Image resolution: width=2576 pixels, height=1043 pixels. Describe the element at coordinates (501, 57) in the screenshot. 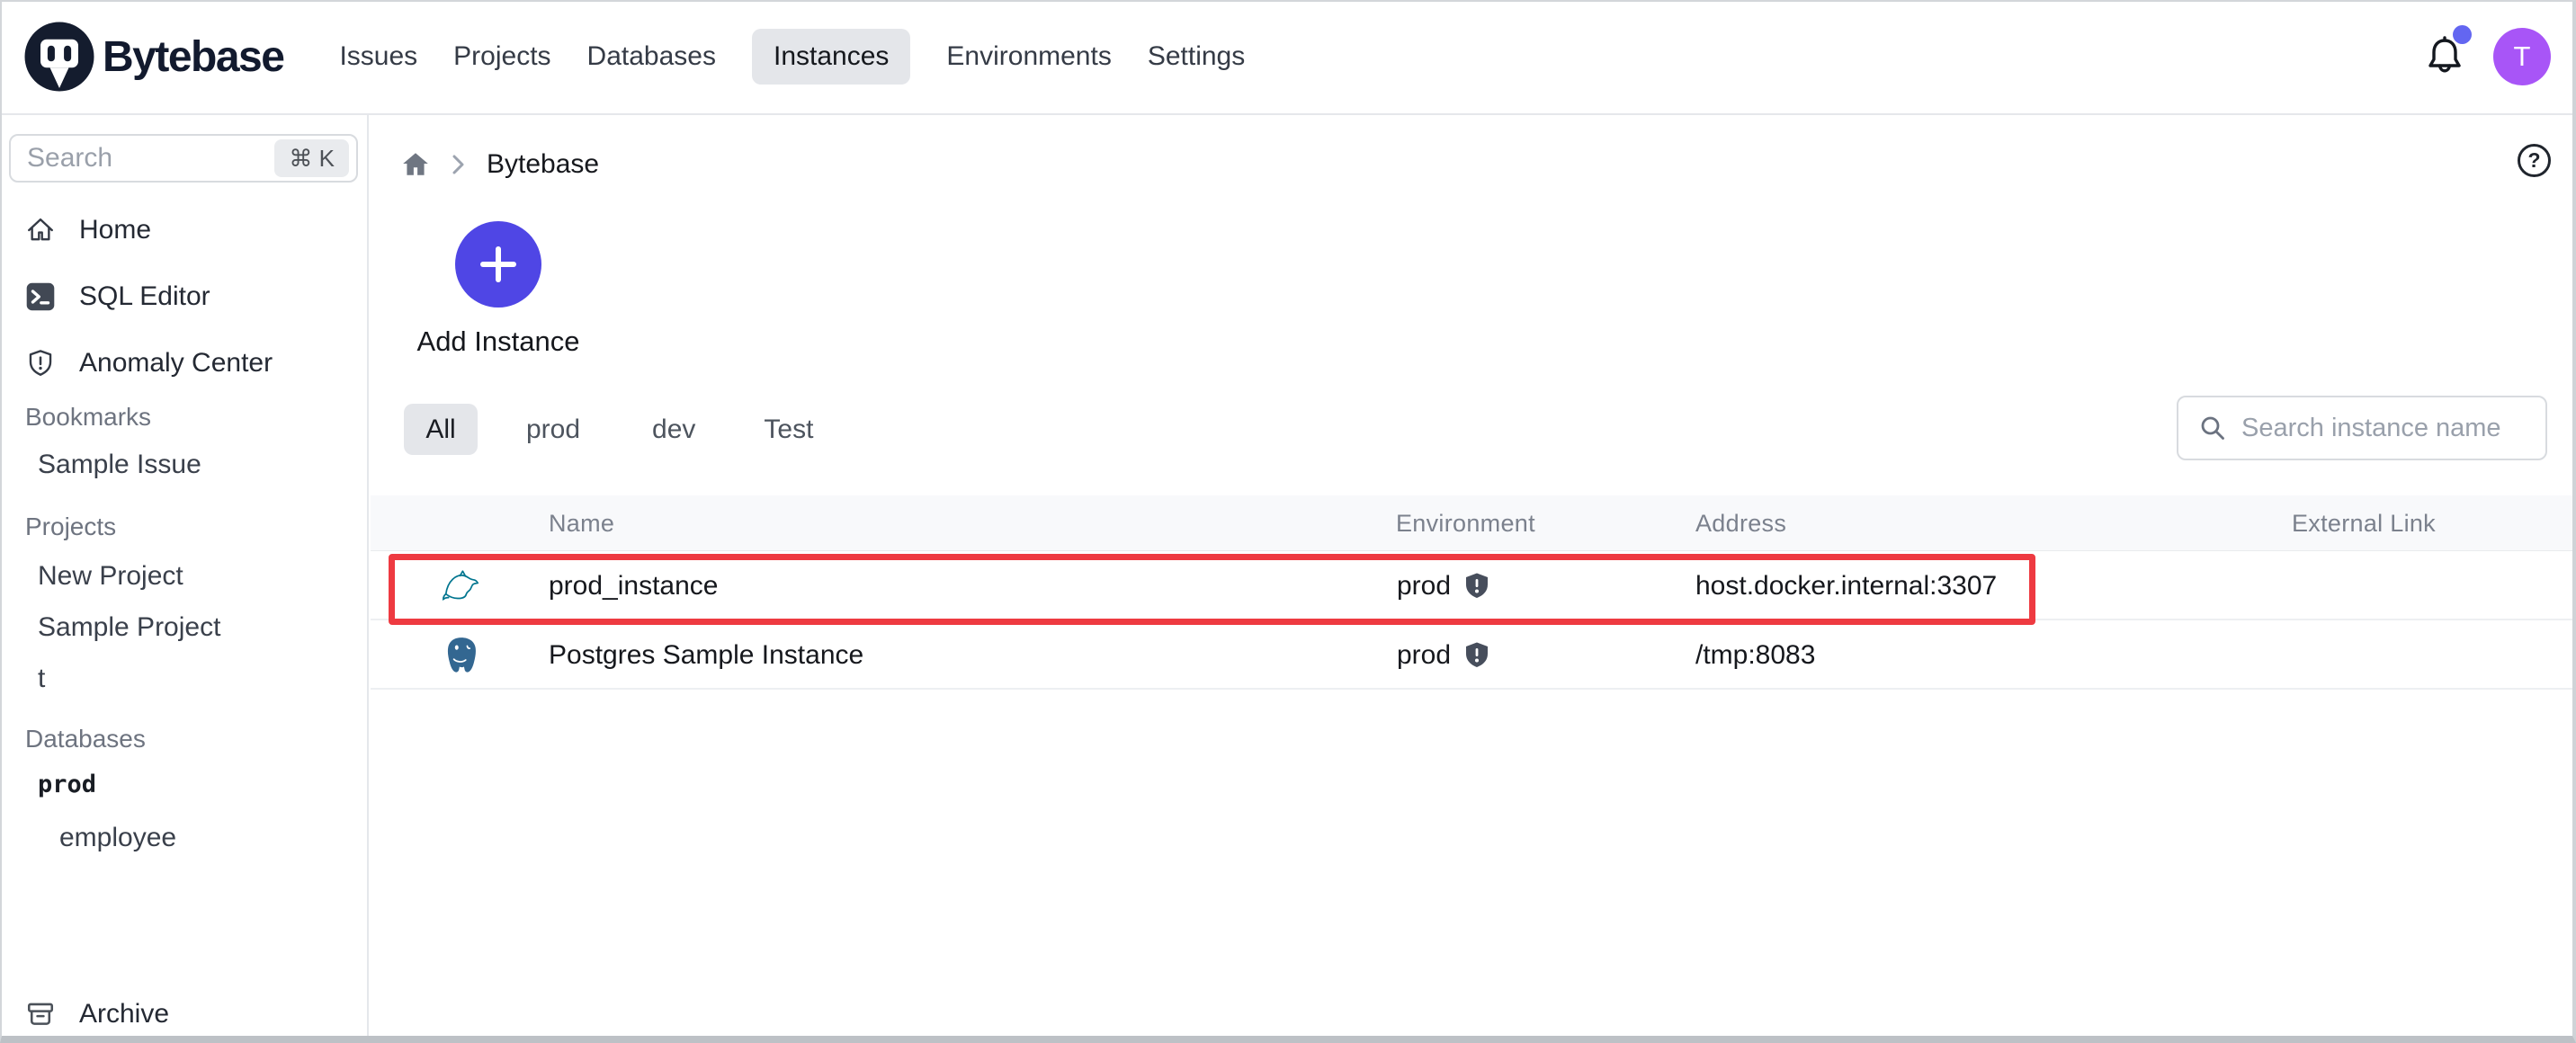

I see `nav-item-projects: Projects` at that location.